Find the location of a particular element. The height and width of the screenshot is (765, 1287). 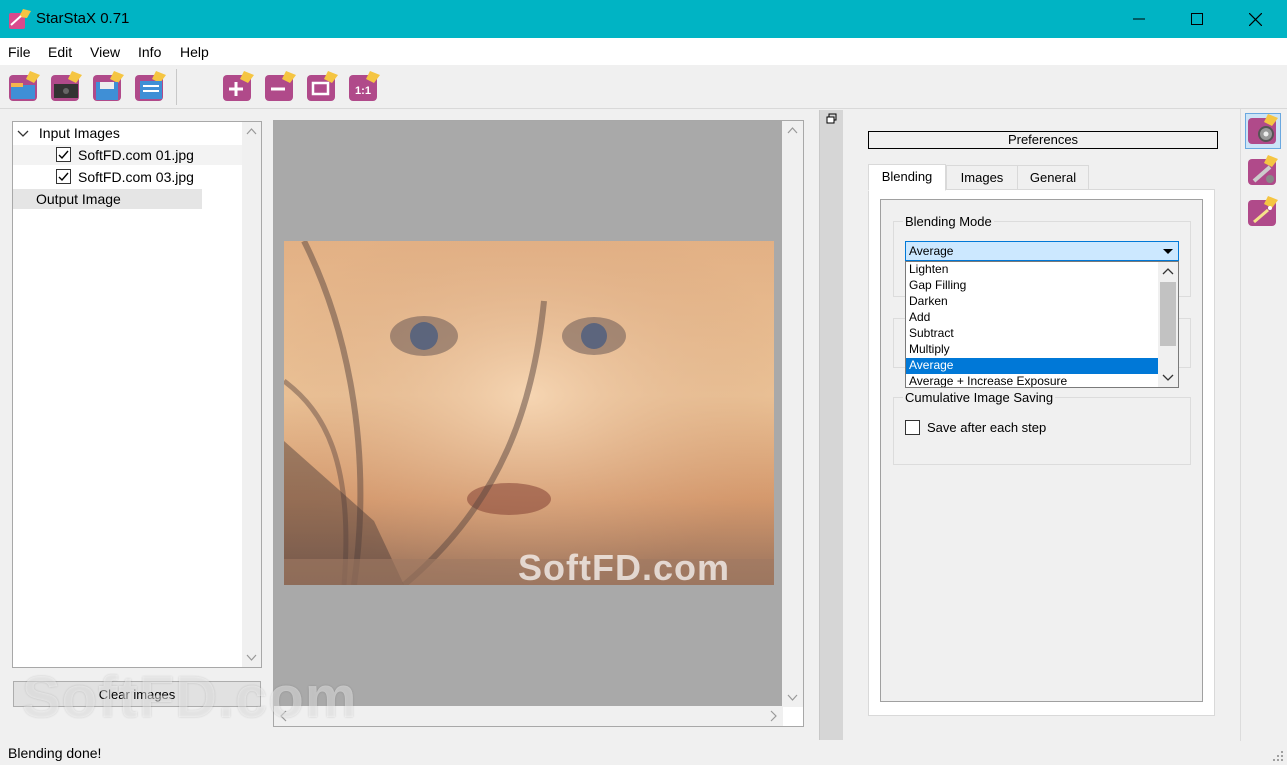

blending-option-lighten: Lighten is located at coordinates (1032, 270).